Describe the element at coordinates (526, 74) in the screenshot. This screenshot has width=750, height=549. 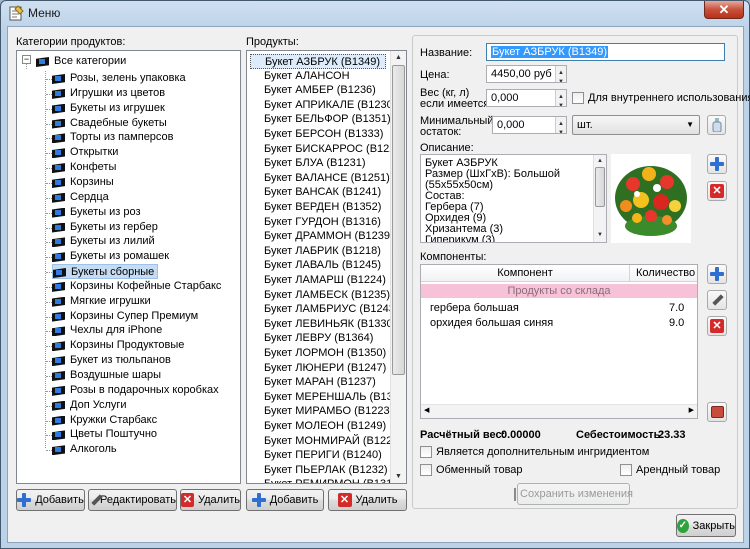
I see `price-input: 4450,00 руб` at that location.